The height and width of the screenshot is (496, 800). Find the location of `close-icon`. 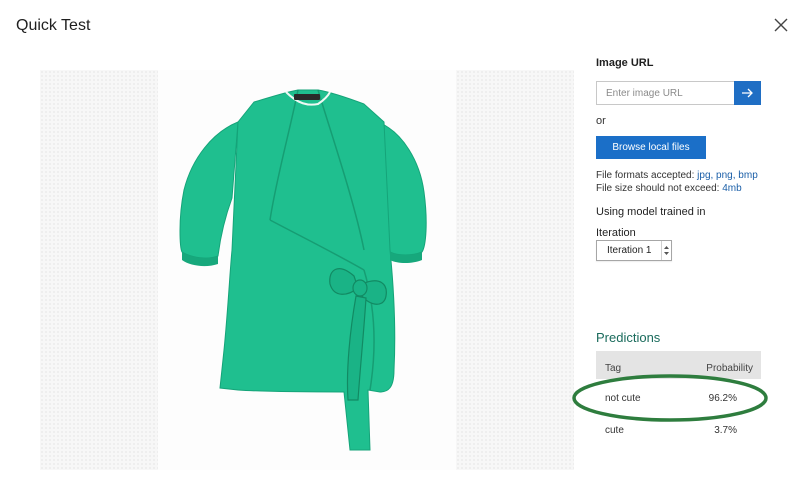

close-icon is located at coordinates (781, 25).